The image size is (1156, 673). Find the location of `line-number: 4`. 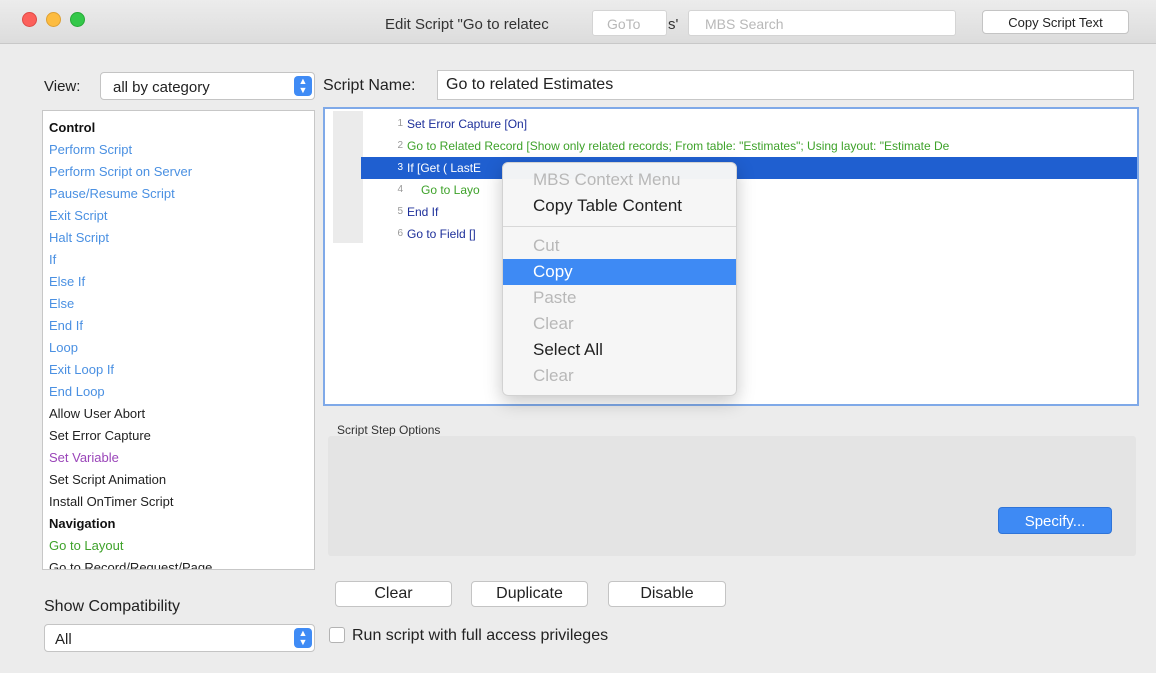

line-number: 4 is located at coordinates (400, 189).